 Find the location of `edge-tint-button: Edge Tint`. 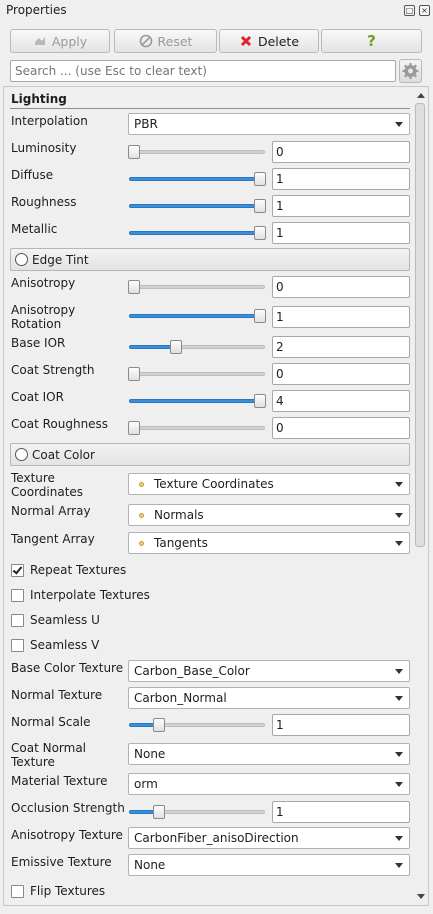

edge-tint-button: Edge Tint is located at coordinates (210, 259).